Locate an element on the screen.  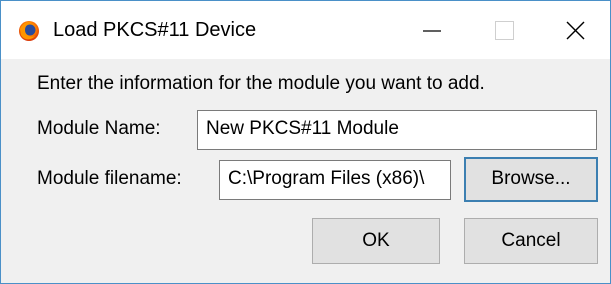
cancel-button-label: Cancel is located at coordinates (531, 240).